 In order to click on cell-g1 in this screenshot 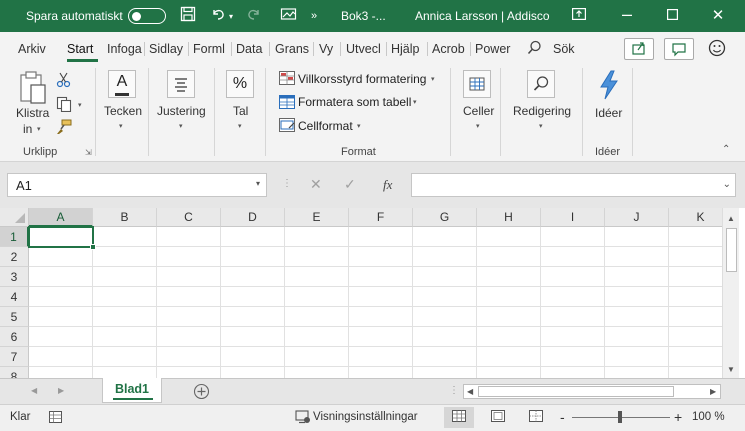, I will do `click(445, 237)`.